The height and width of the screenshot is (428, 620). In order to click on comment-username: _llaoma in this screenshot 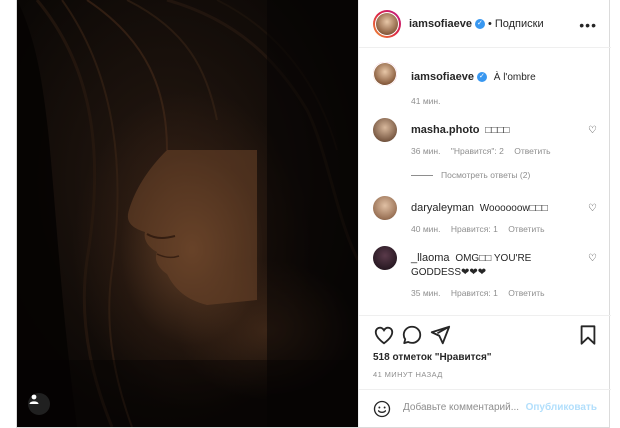, I will do `click(430, 258)`.